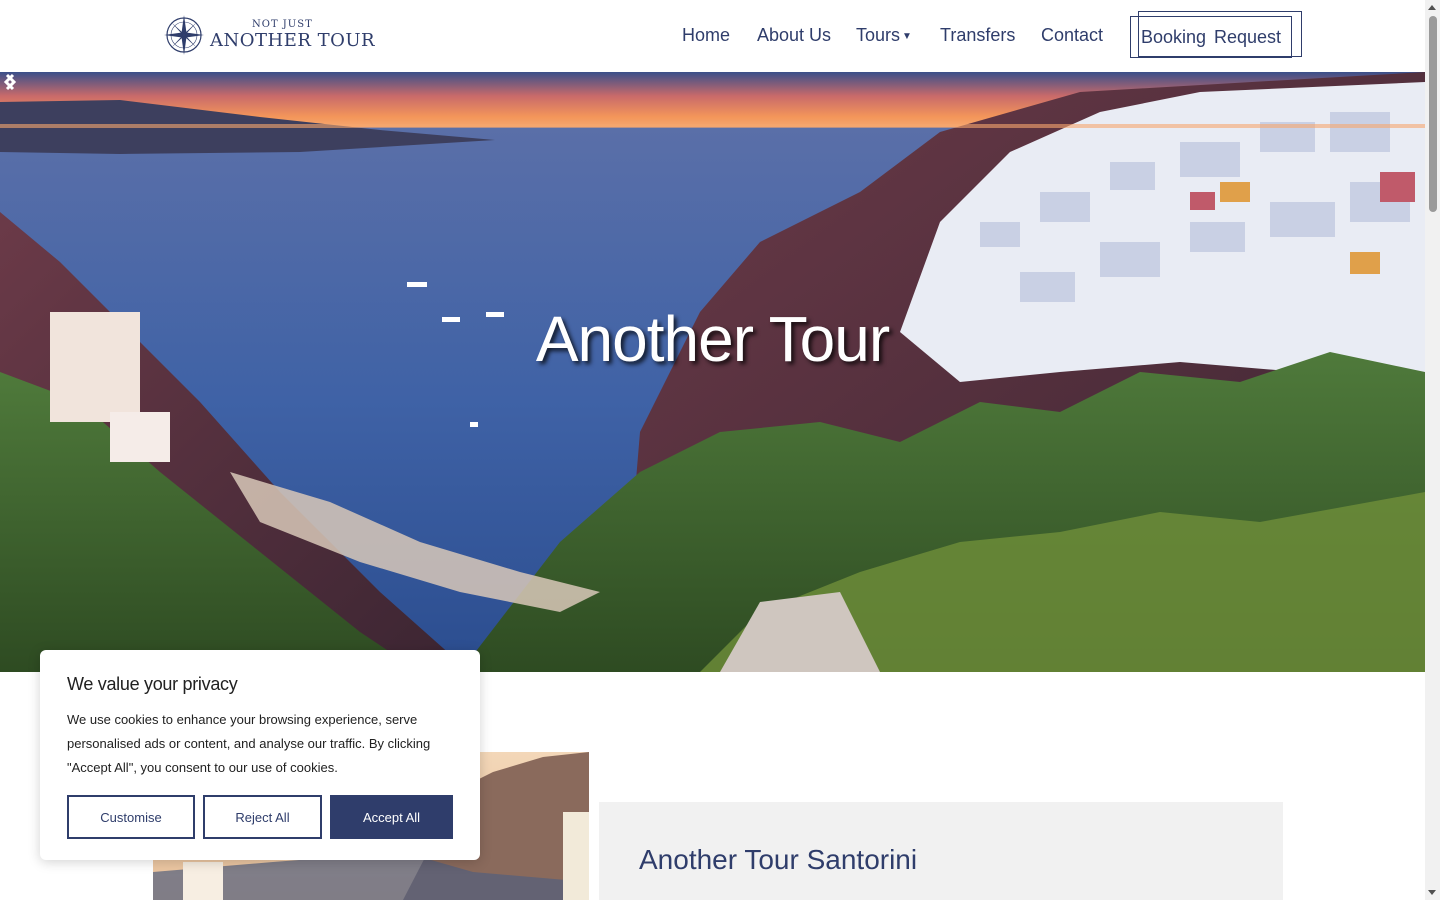 This screenshot has width=1440, height=900. What do you see at coordinates (282, 24) in the screenshot?
I see `logo-tagline: NOT JUST` at bounding box center [282, 24].